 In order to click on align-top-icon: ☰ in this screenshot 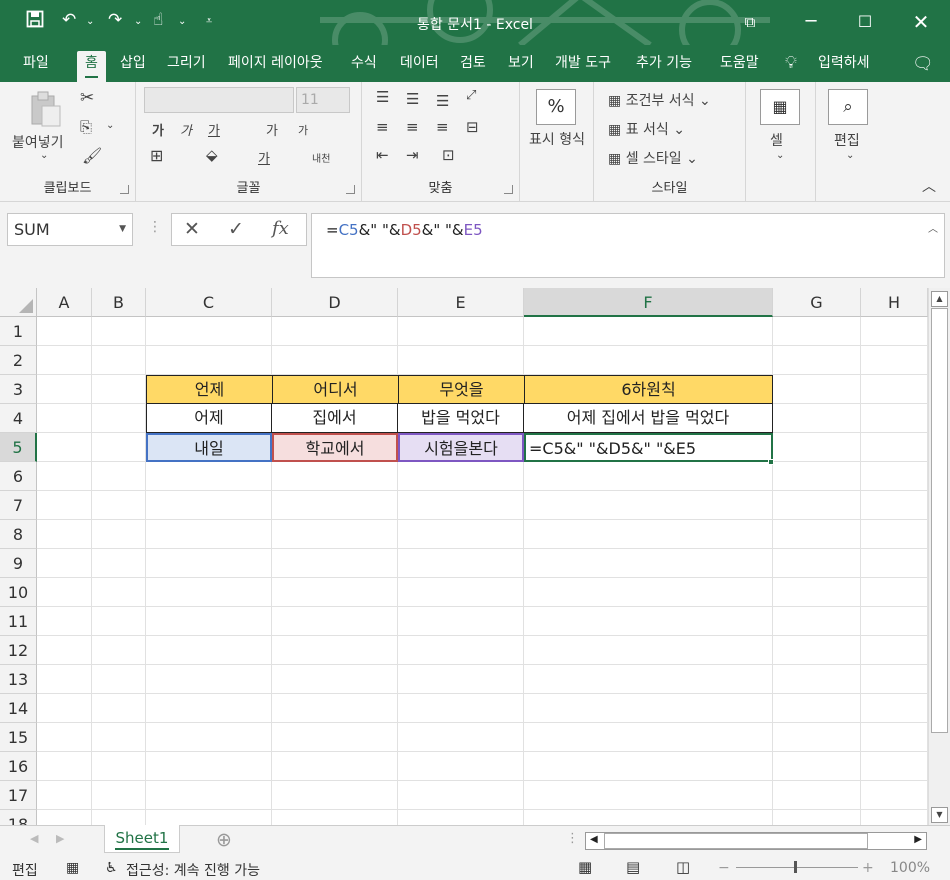, I will do `click(382, 97)`.